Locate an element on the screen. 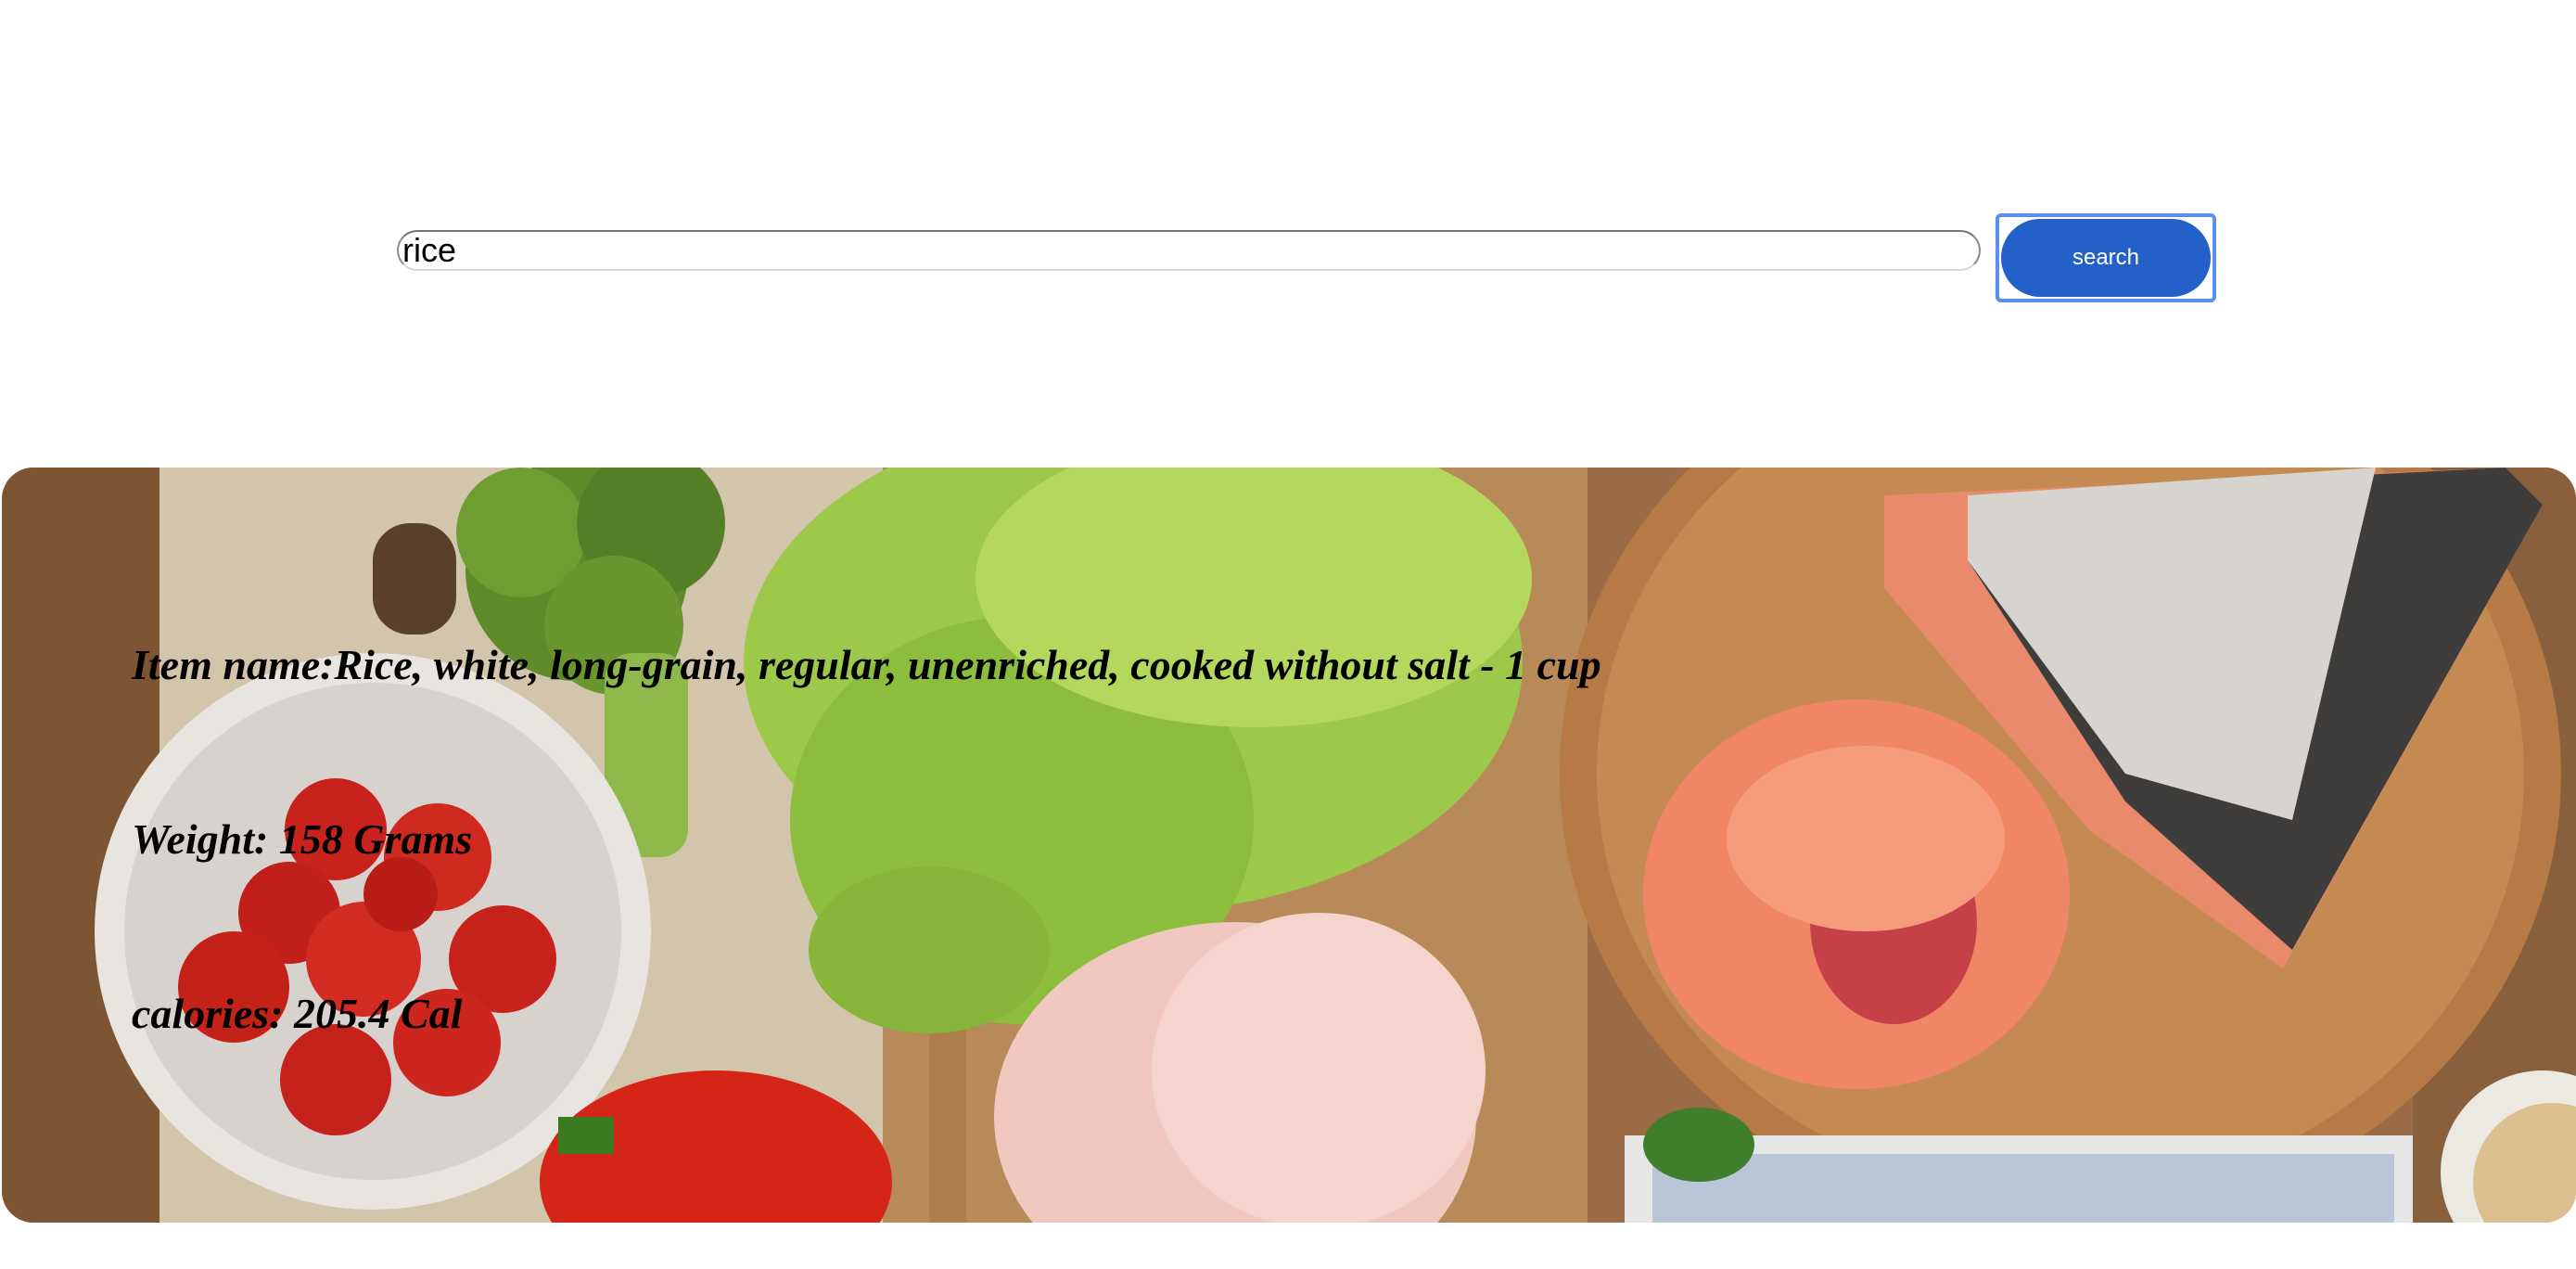 This screenshot has width=2576, height=1269. search-input is located at coordinates (1189, 251).